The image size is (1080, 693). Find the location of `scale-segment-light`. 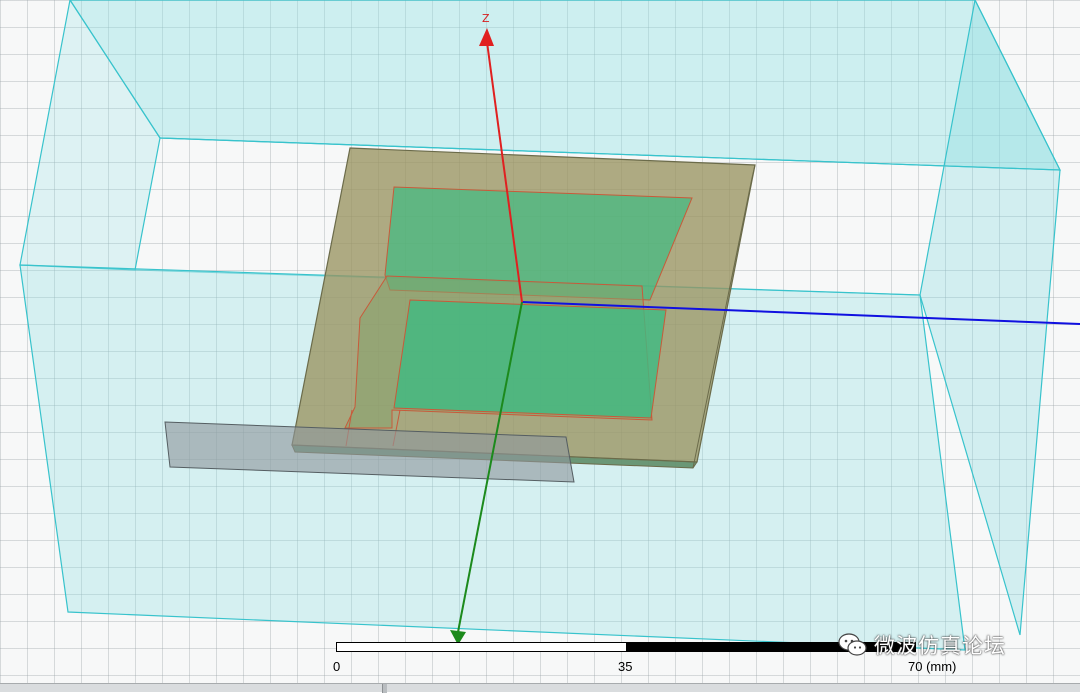

scale-segment-light is located at coordinates (481, 647).